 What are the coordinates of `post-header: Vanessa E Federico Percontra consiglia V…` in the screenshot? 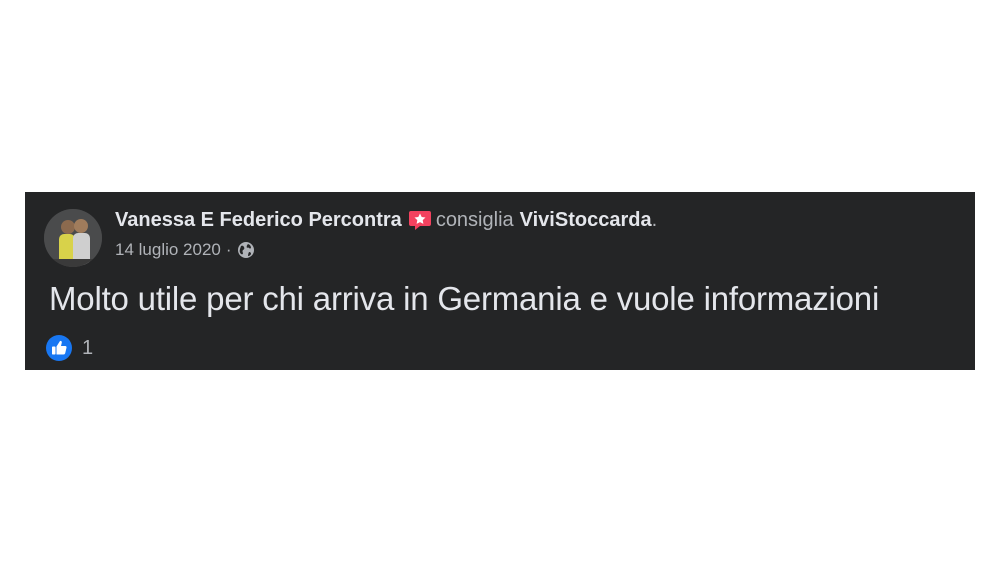 It's located at (386, 220).